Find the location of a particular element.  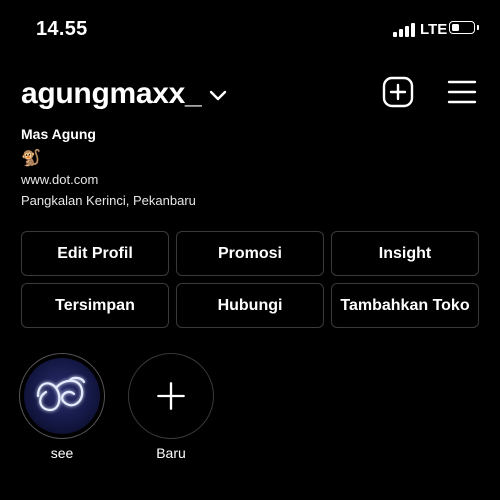

location-text: Pangkalan Kerinci, Pekanbaru is located at coordinates (108, 200).